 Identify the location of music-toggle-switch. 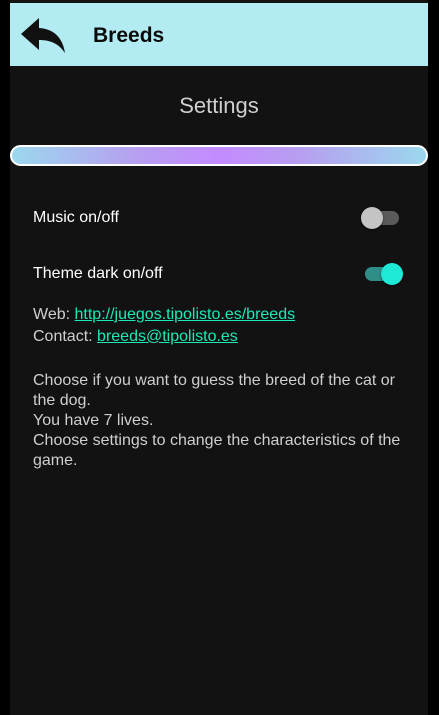
(382, 218).